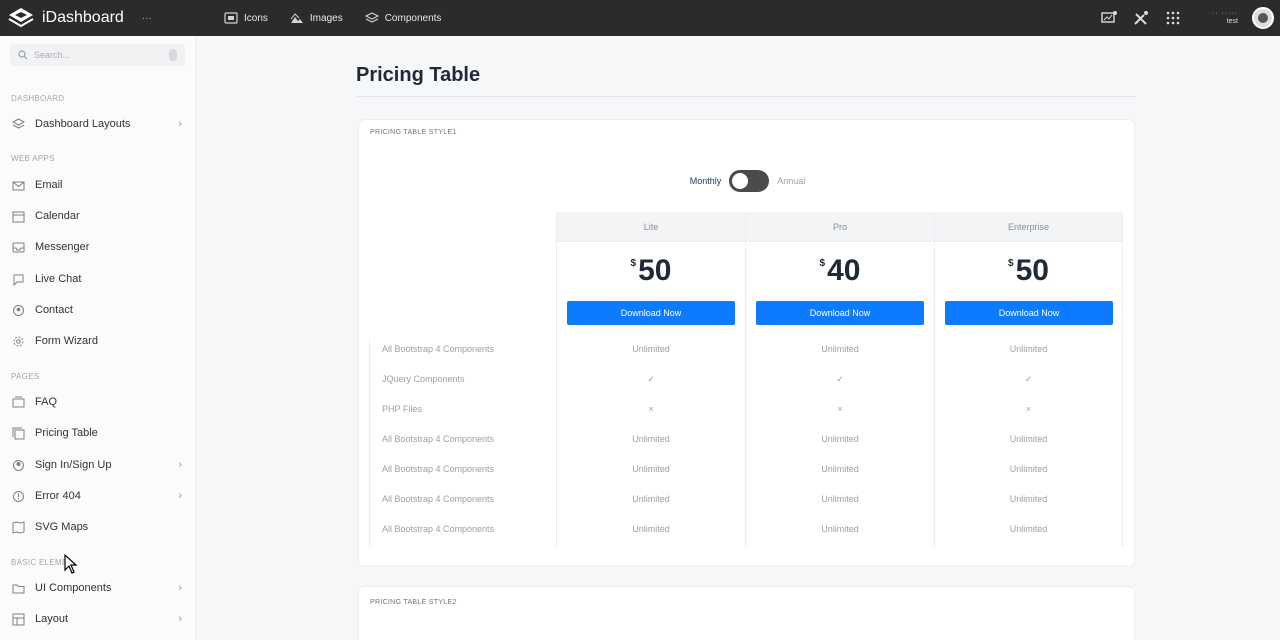  I want to click on sidebar-item-faq: FAQ, so click(98, 402).